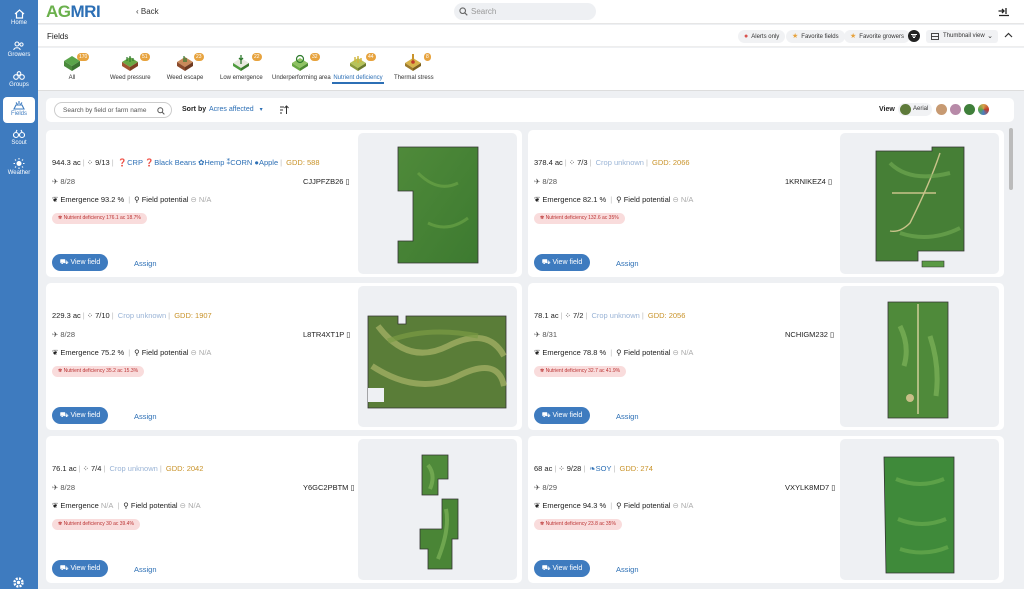  Describe the element at coordinates (130, 72) in the screenshot. I see `tab-weed-pressure: 51 Weed pressure` at that location.